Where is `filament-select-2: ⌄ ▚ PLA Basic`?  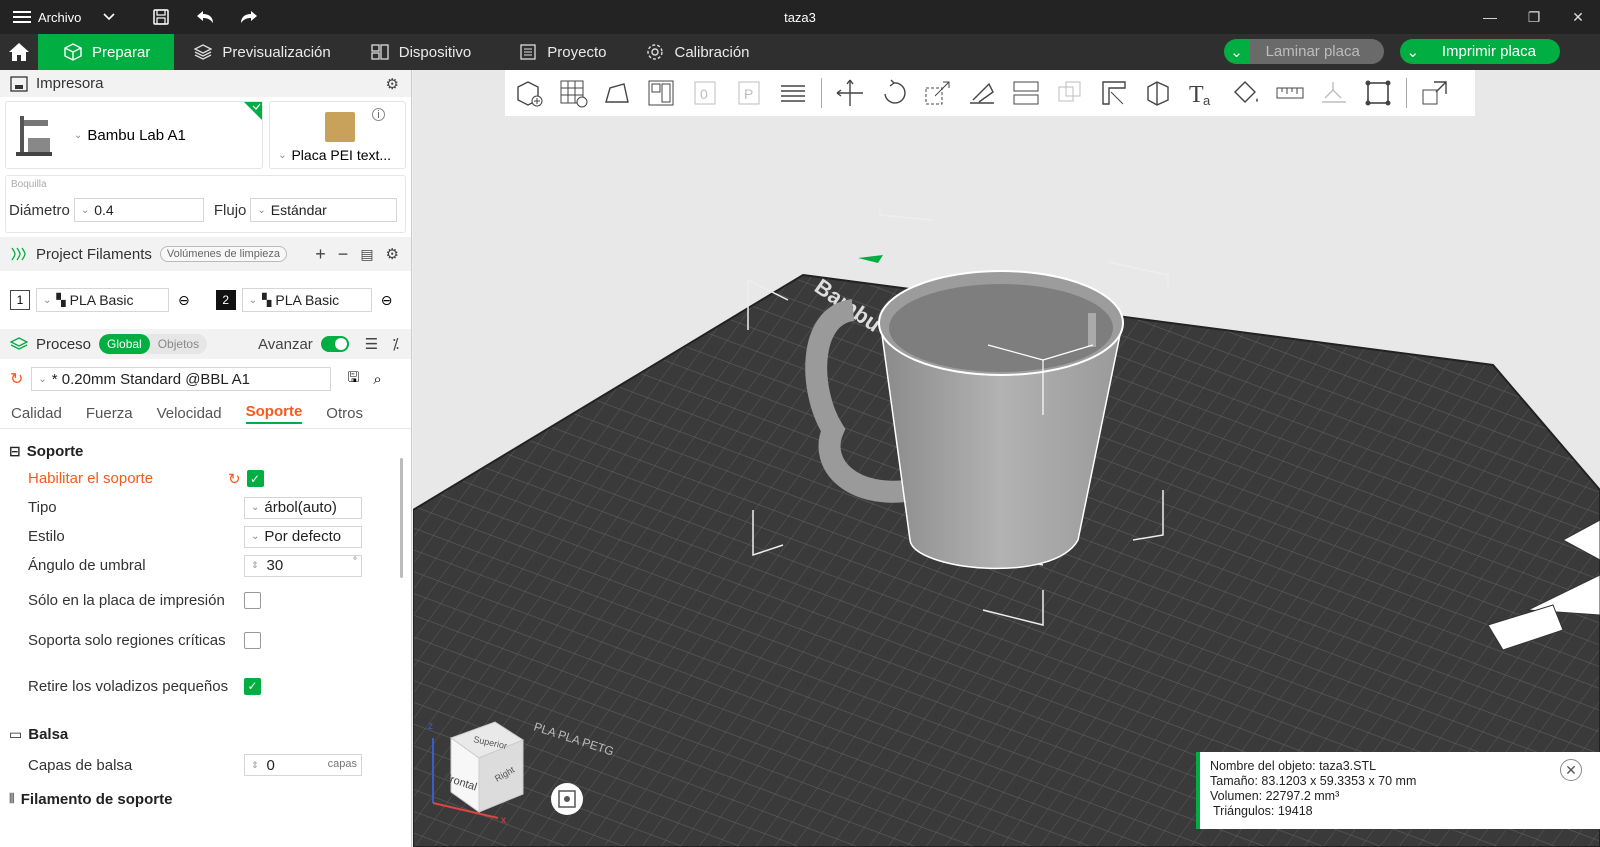
filament-select-2: ⌄ ▚ PLA Basic is located at coordinates (306, 300).